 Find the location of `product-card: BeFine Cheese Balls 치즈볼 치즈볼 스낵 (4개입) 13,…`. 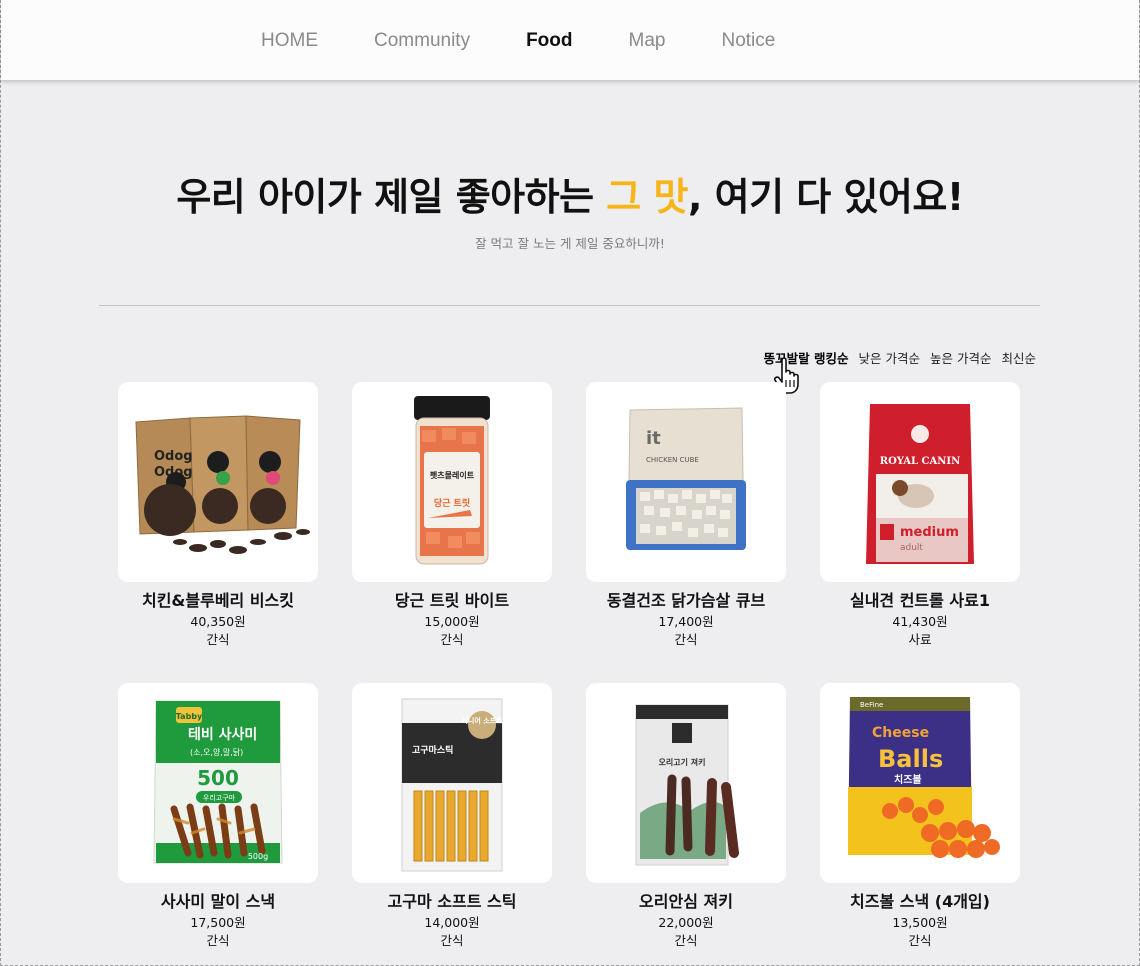

product-card: BeFine Cheese Balls 치즈볼 치즈볼 스낵 (4개입) 13,… is located at coordinates (920, 824).